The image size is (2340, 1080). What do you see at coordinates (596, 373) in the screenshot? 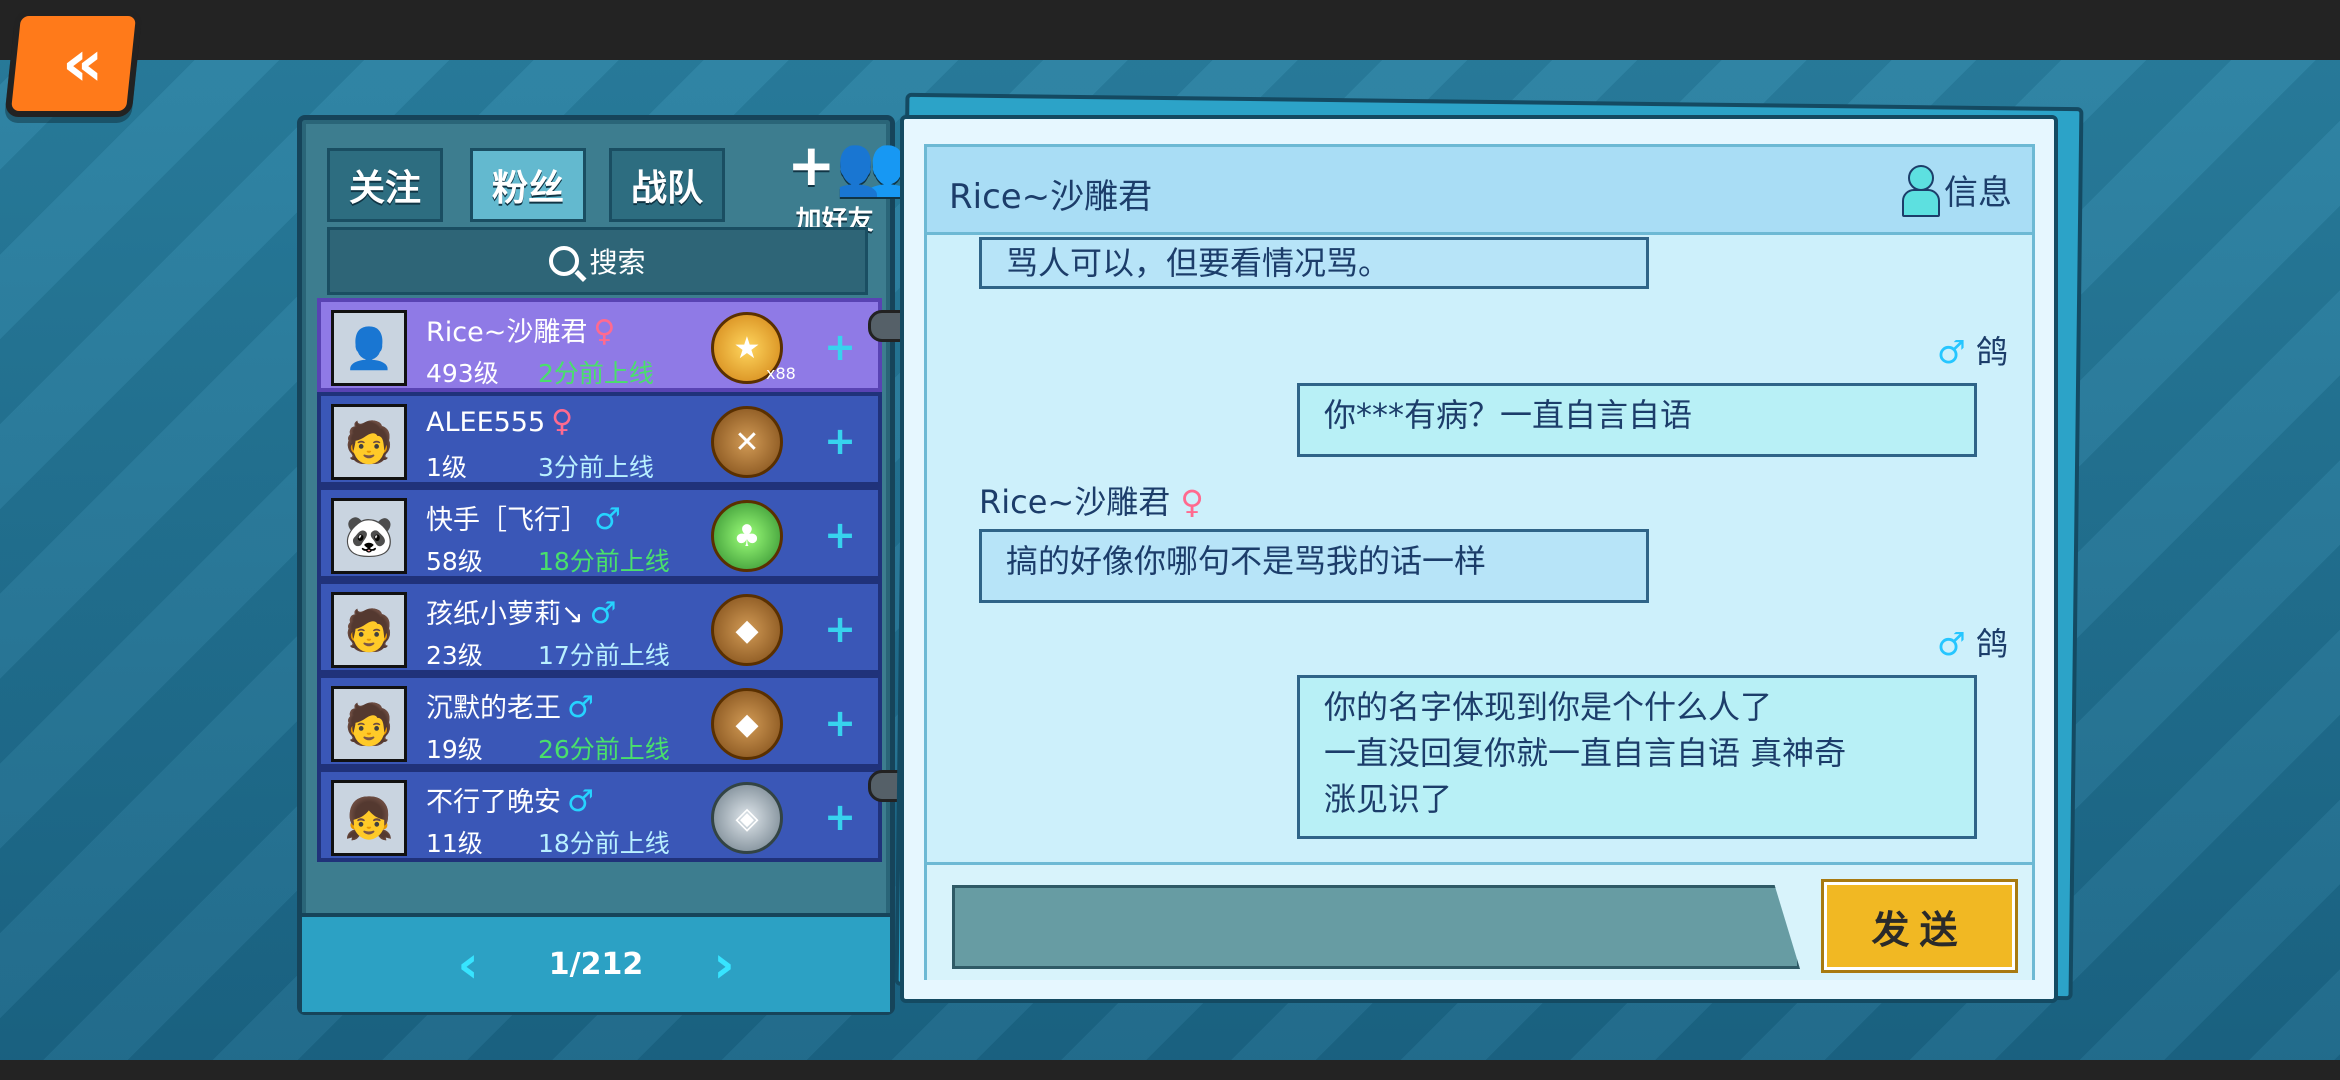
I see `friend-online-status: 2分前上线` at bounding box center [596, 373].